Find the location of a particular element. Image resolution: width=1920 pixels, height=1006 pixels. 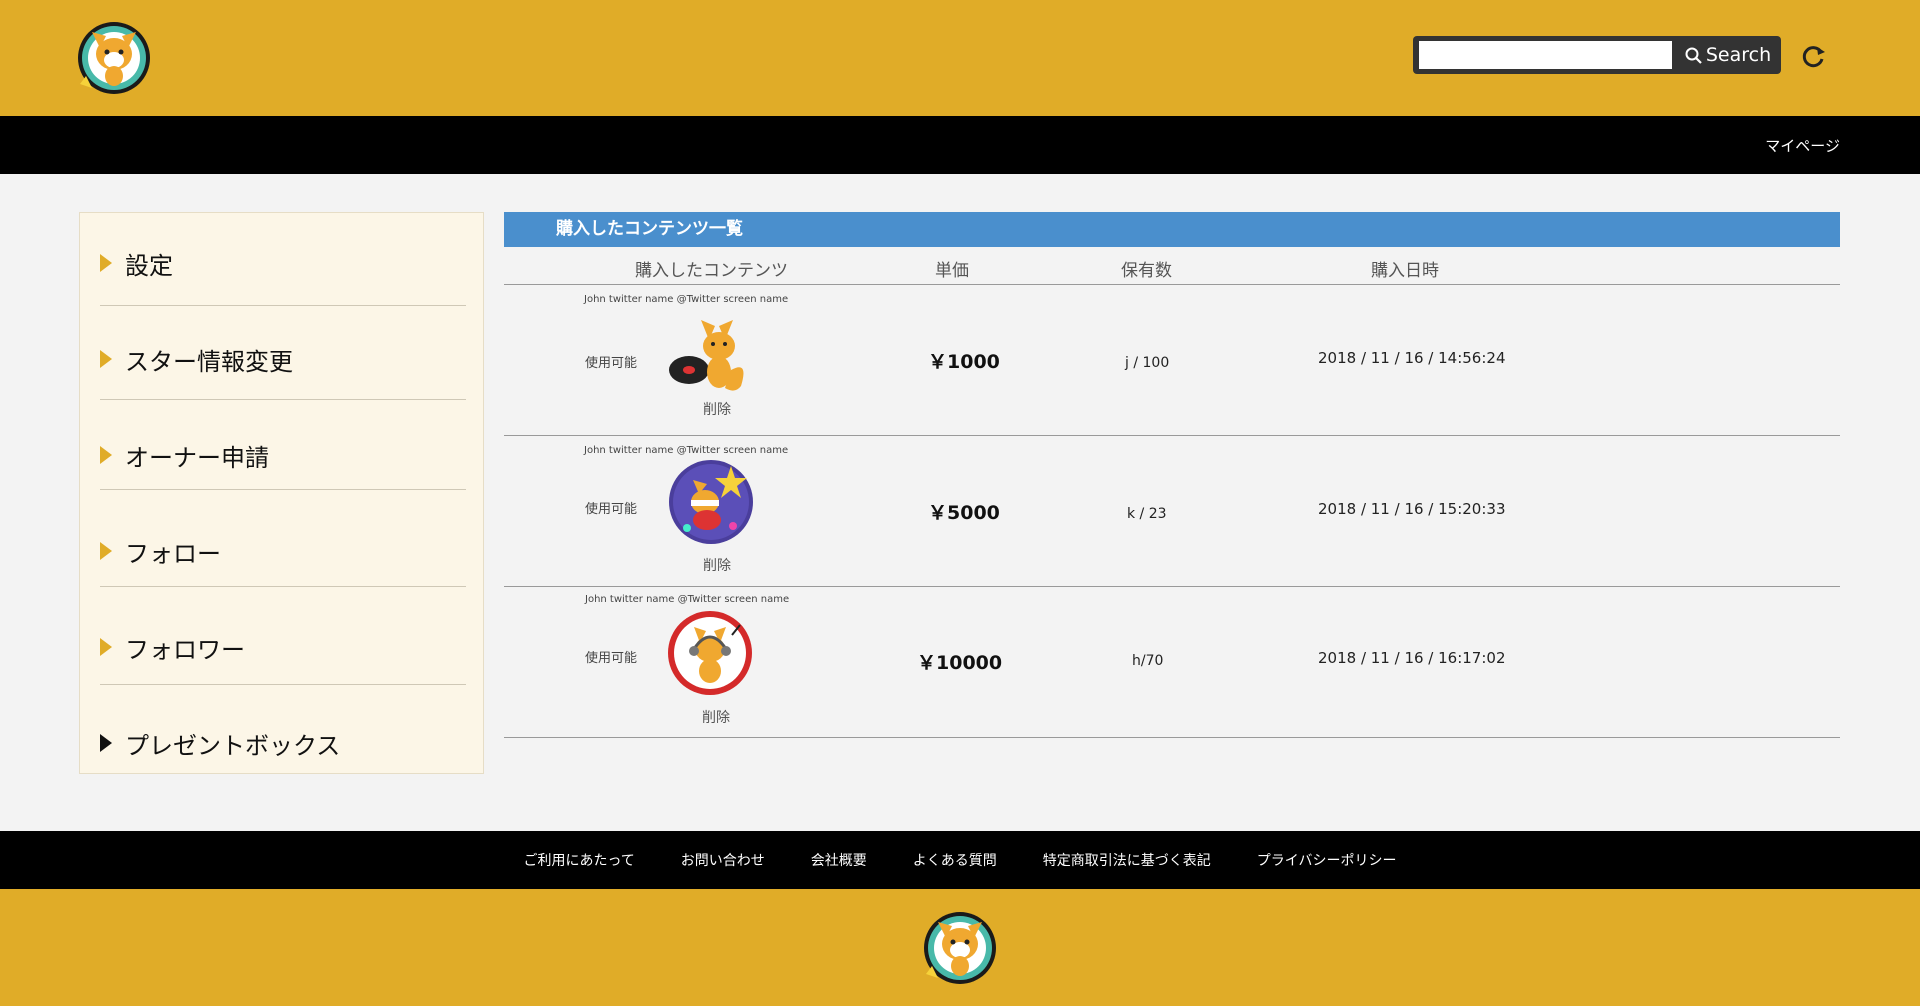

sidebar-item-follower: フォロワー is located at coordinates (283, 647).